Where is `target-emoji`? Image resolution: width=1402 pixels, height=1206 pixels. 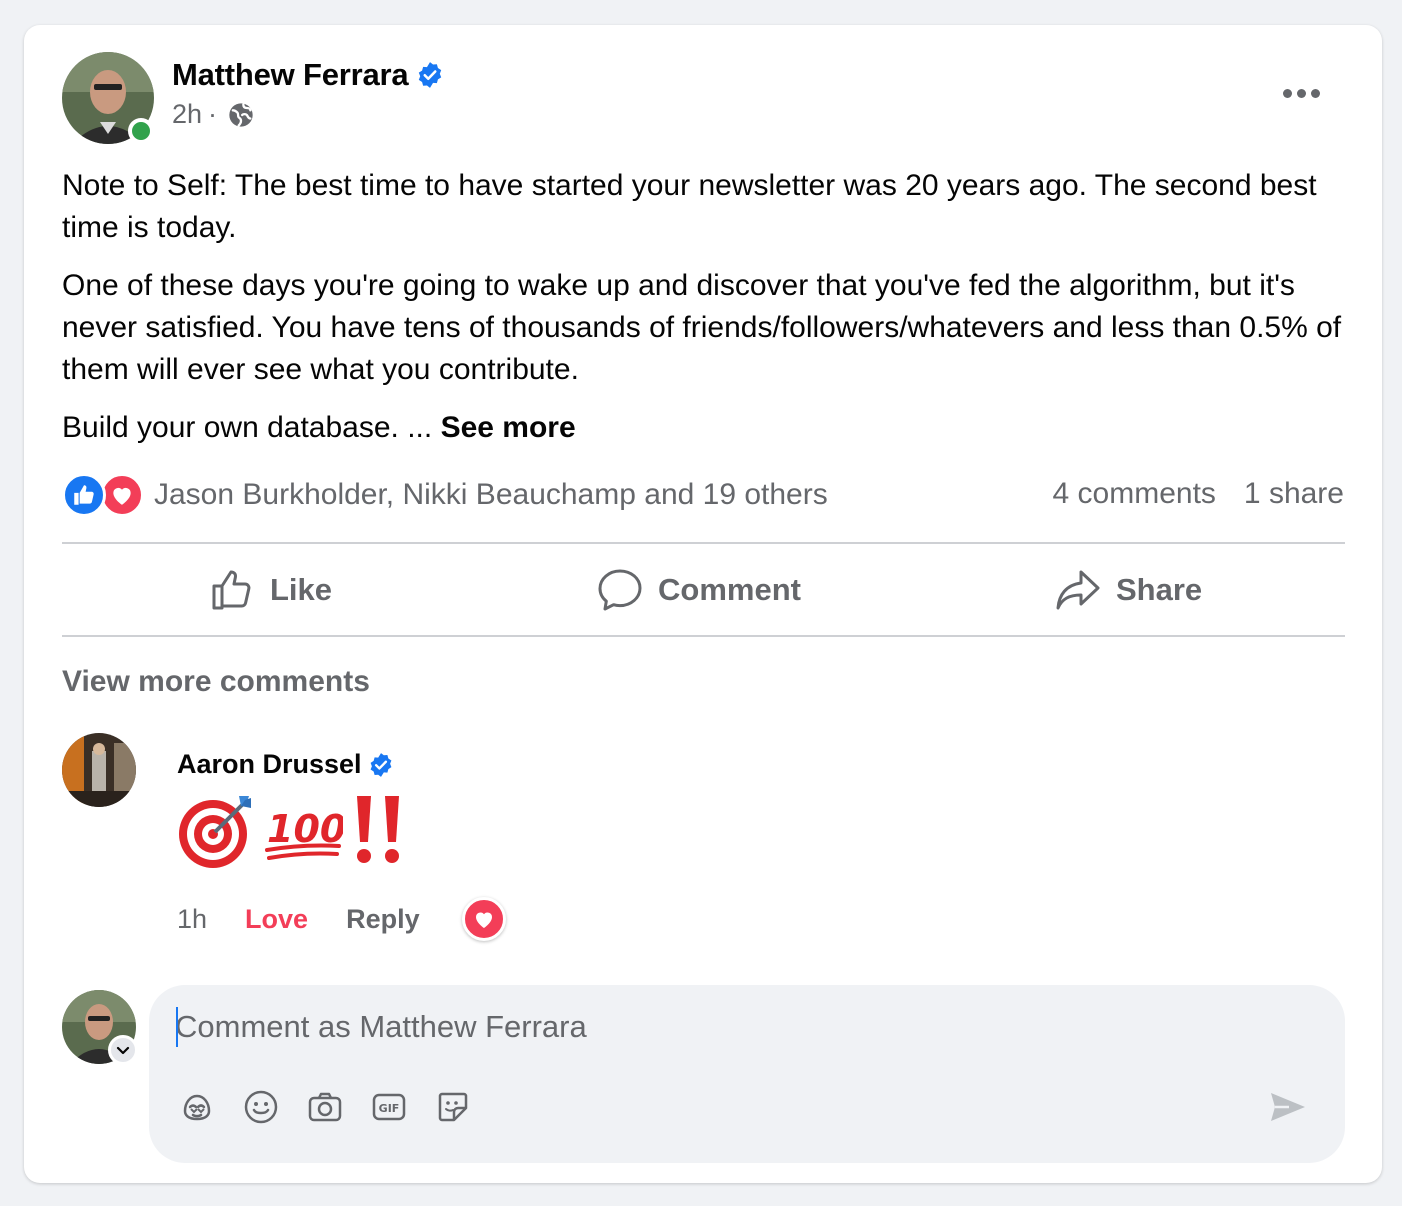 target-emoji is located at coordinates (215, 832).